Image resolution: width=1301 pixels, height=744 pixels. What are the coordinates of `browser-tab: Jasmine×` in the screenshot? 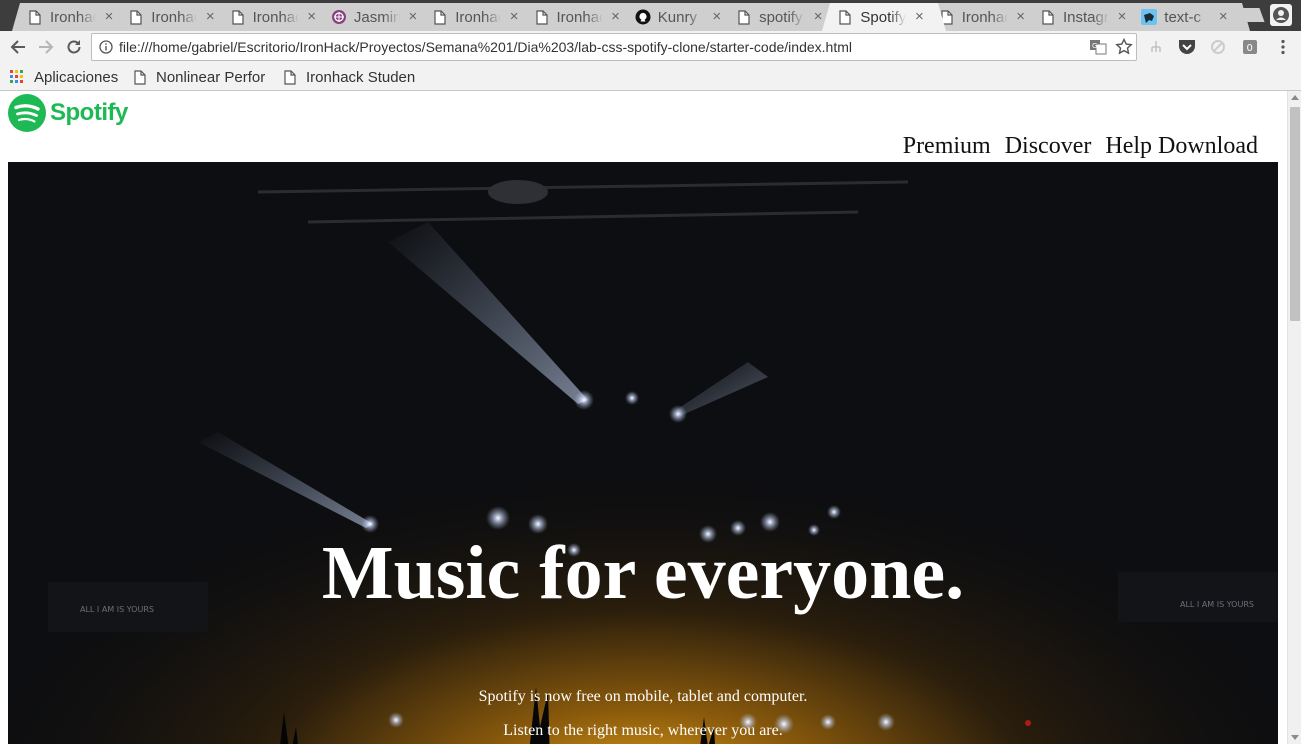 It's located at (377, 17).